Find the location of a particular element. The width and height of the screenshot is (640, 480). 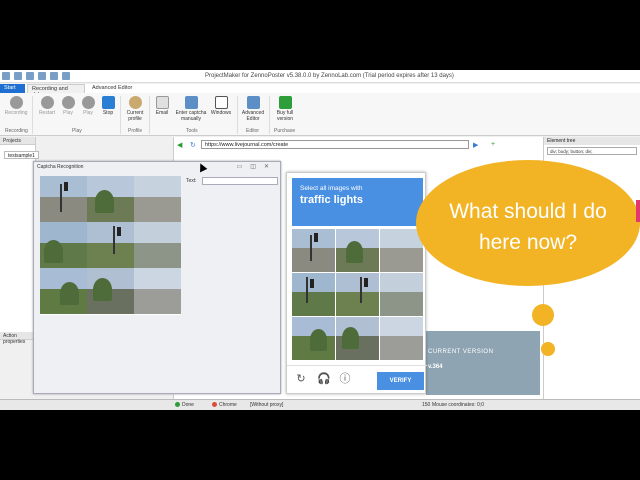

email-button: Email is located at coordinates (162, 106).